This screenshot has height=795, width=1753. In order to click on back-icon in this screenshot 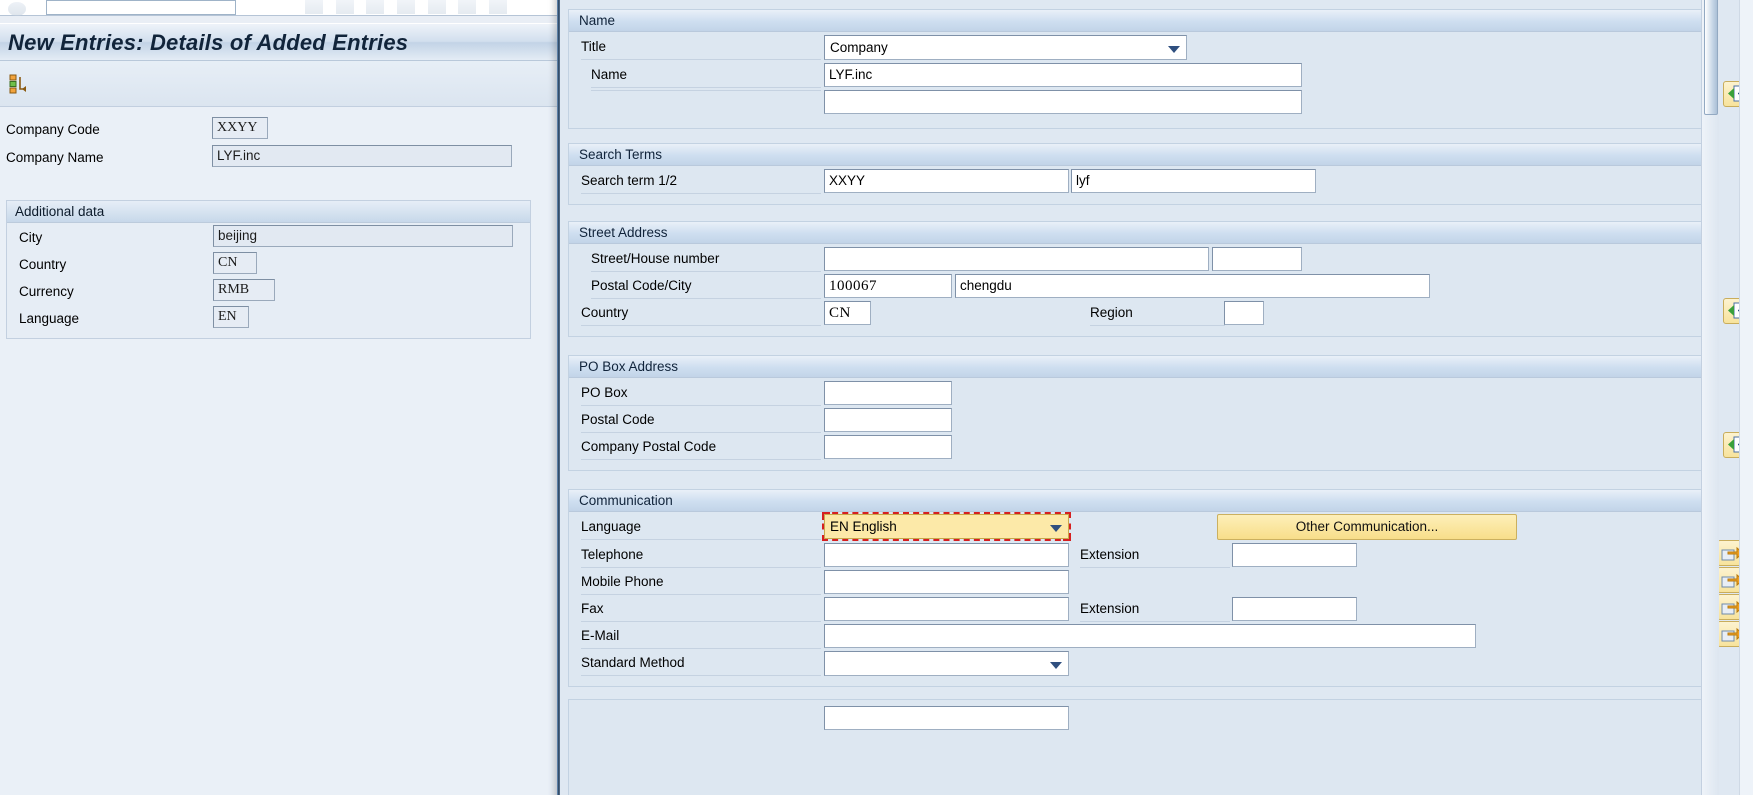, I will do `click(344, 7)`.